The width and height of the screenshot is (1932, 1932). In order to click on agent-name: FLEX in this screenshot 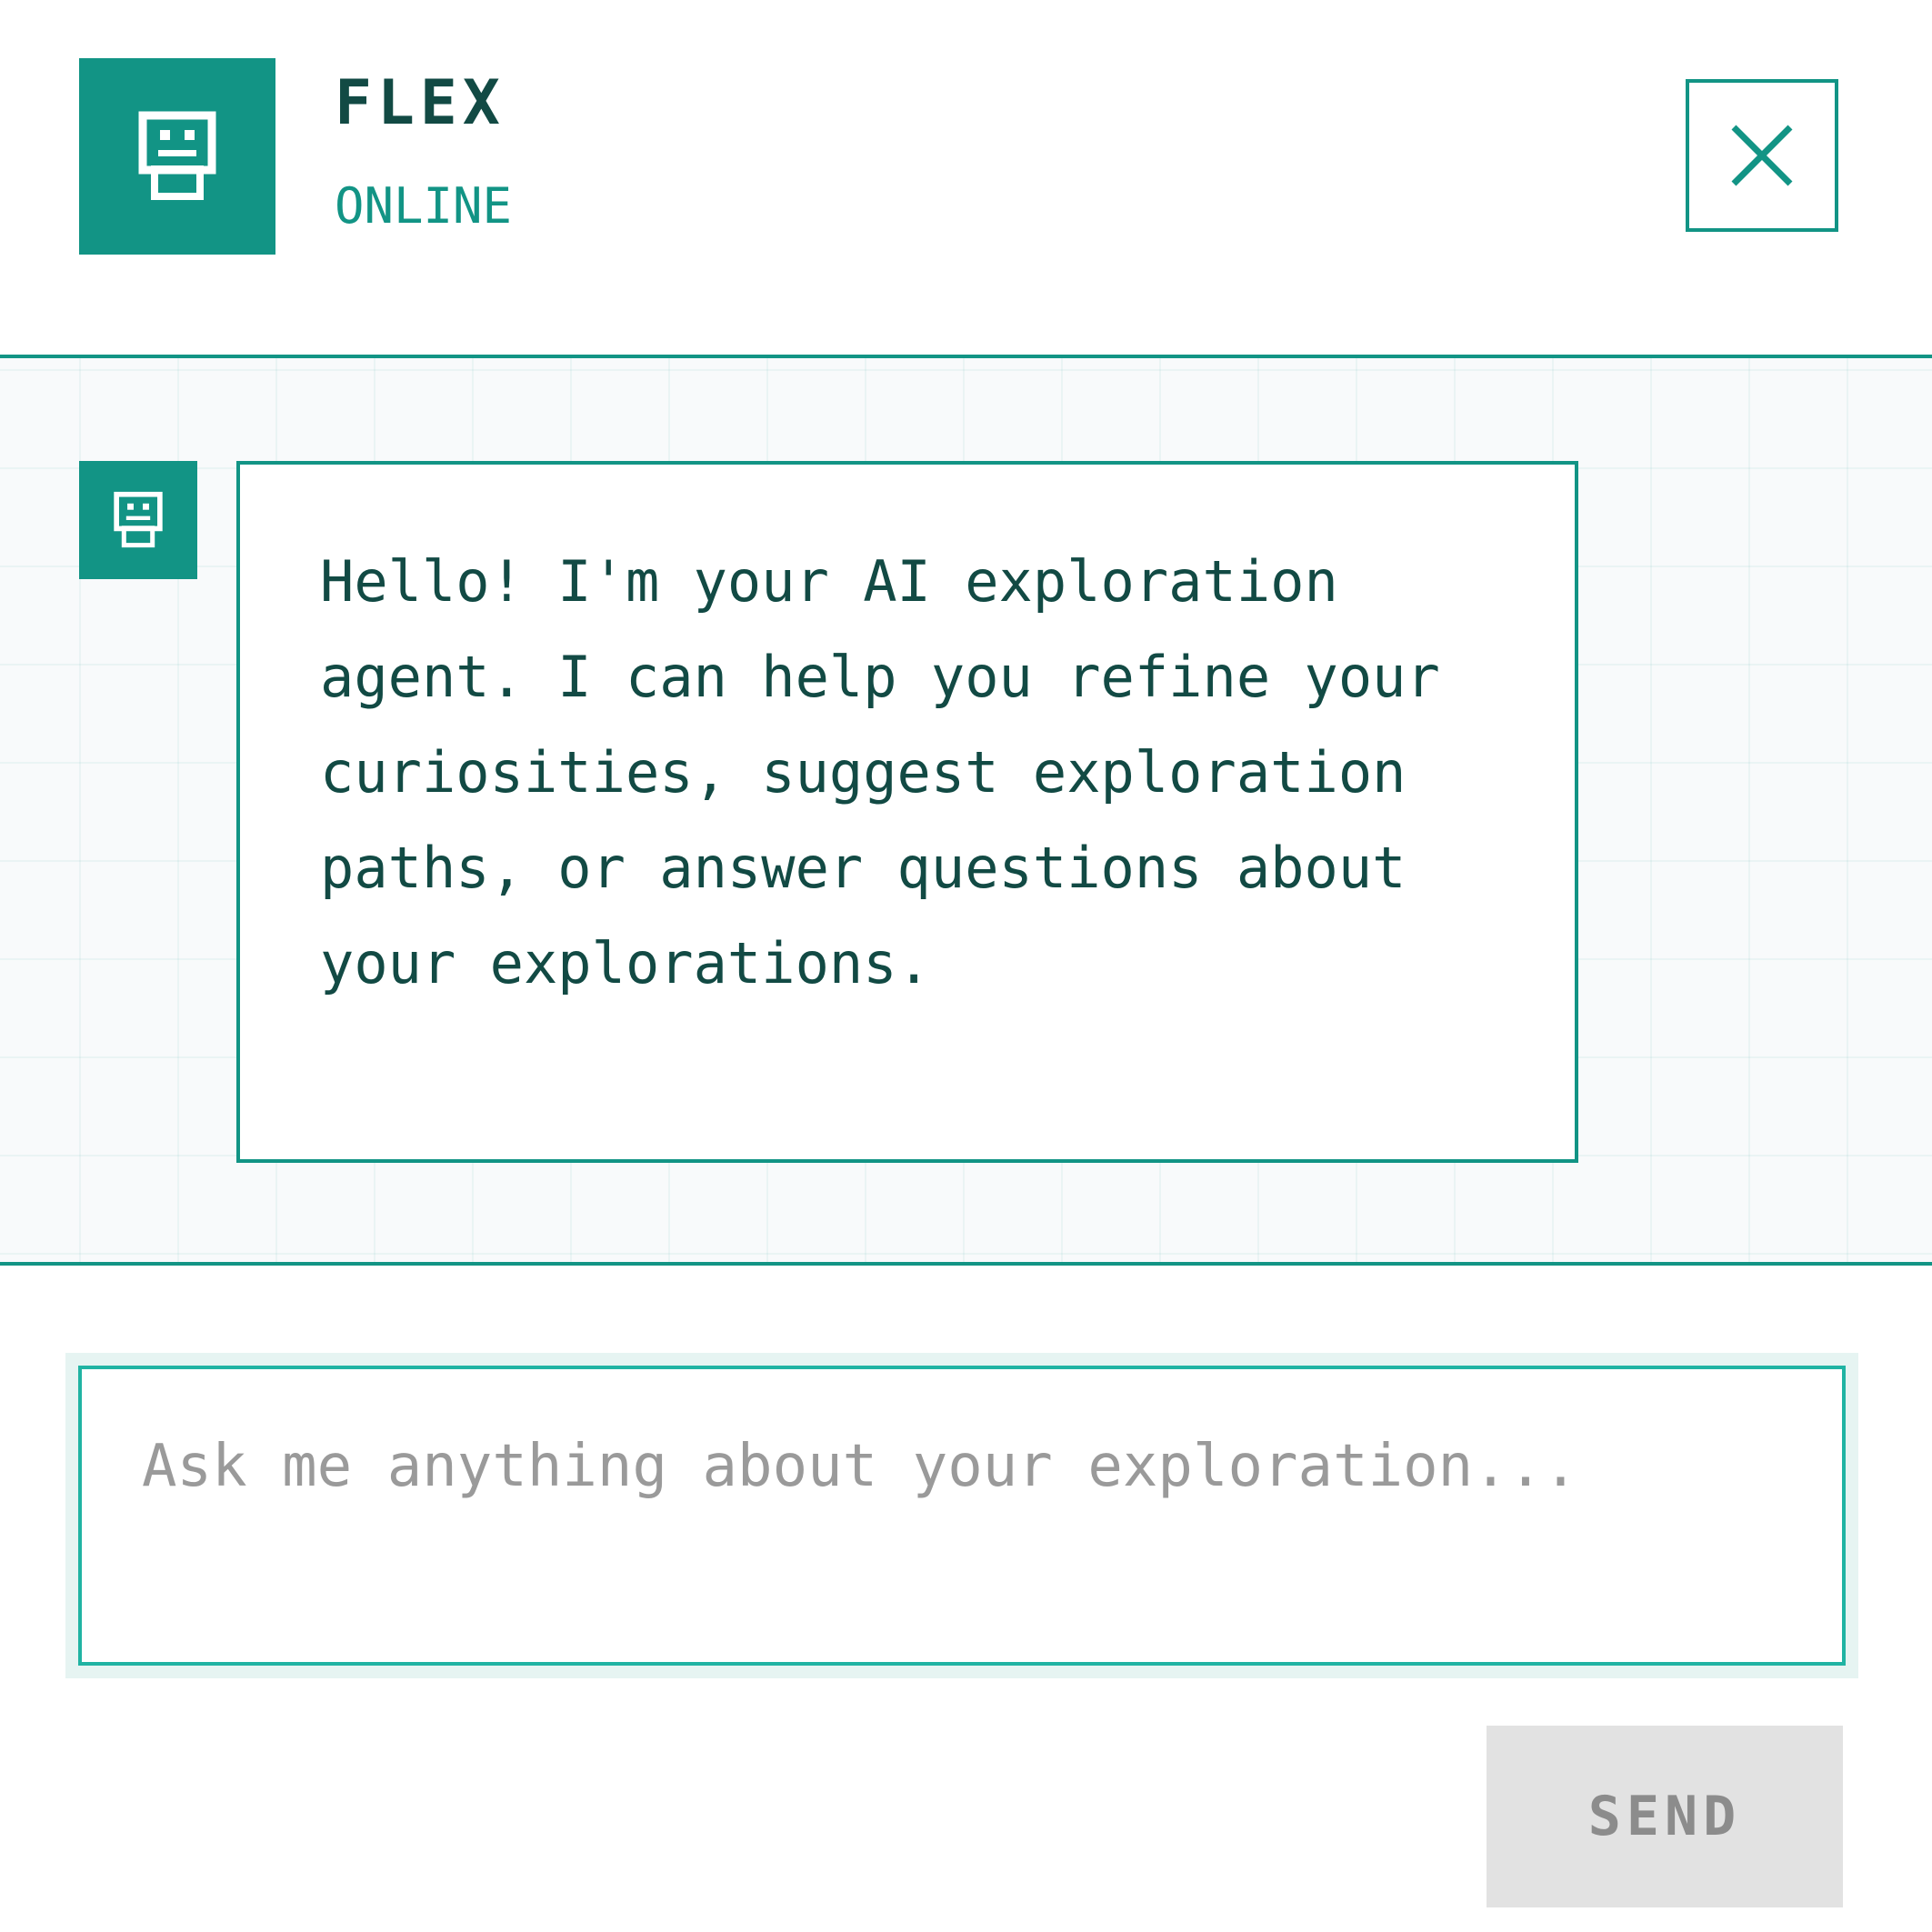, I will do `click(420, 103)`.